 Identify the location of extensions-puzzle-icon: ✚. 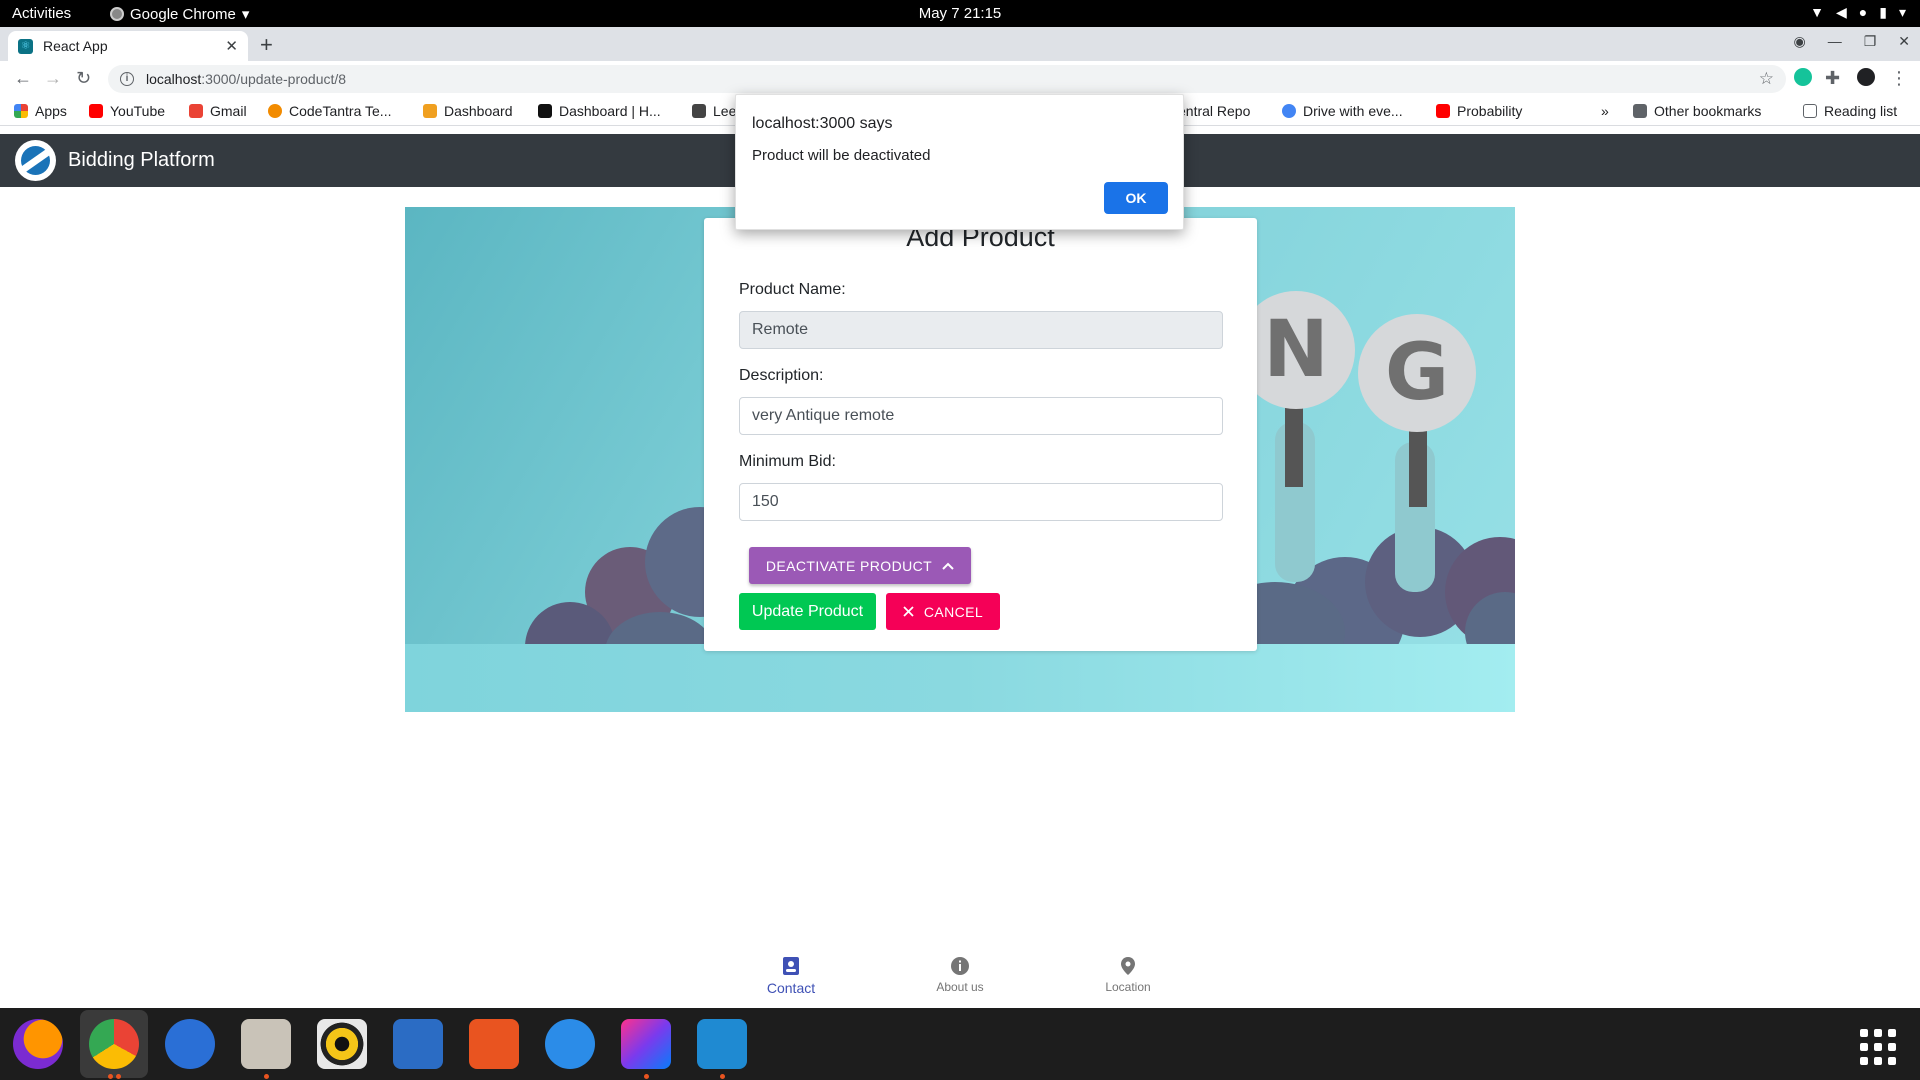
(1832, 78).